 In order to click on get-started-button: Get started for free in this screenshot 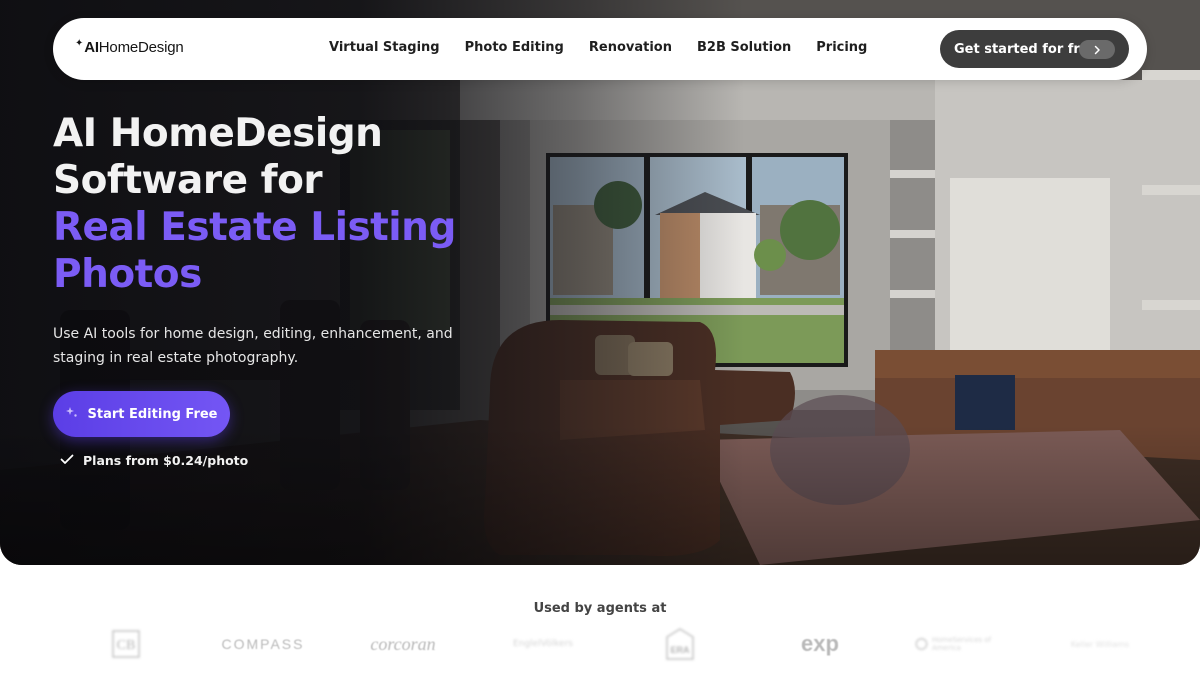, I will do `click(1034, 49)`.